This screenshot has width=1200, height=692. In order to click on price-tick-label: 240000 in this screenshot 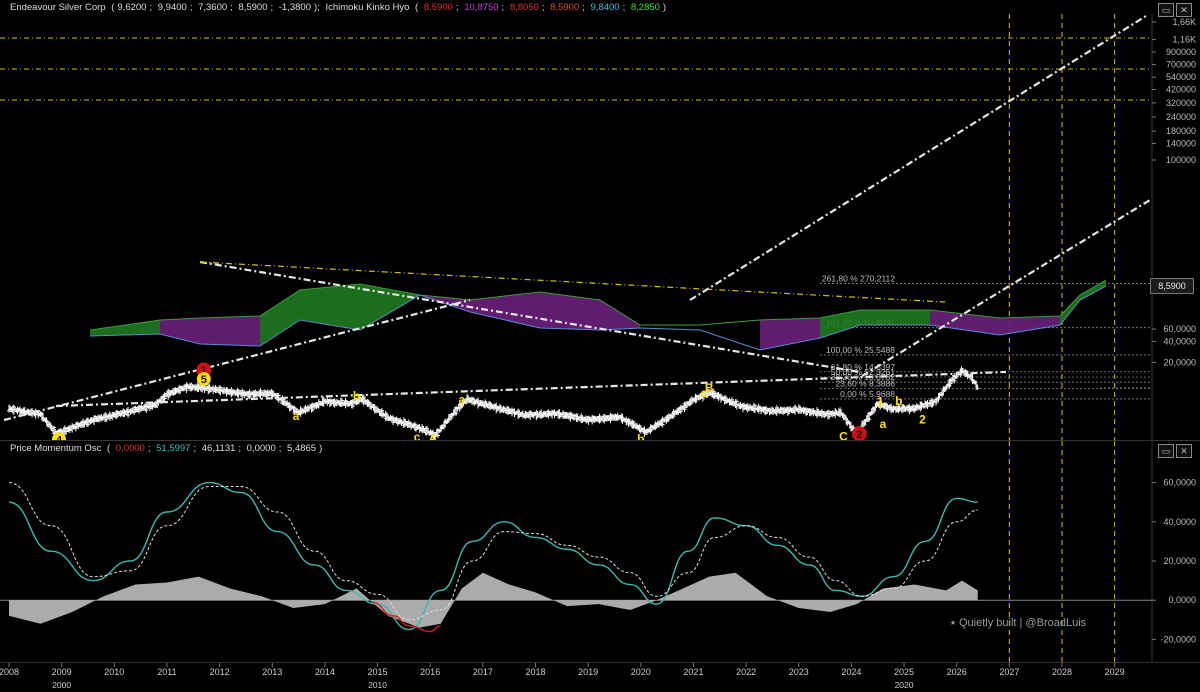, I will do `click(1181, 117)`.